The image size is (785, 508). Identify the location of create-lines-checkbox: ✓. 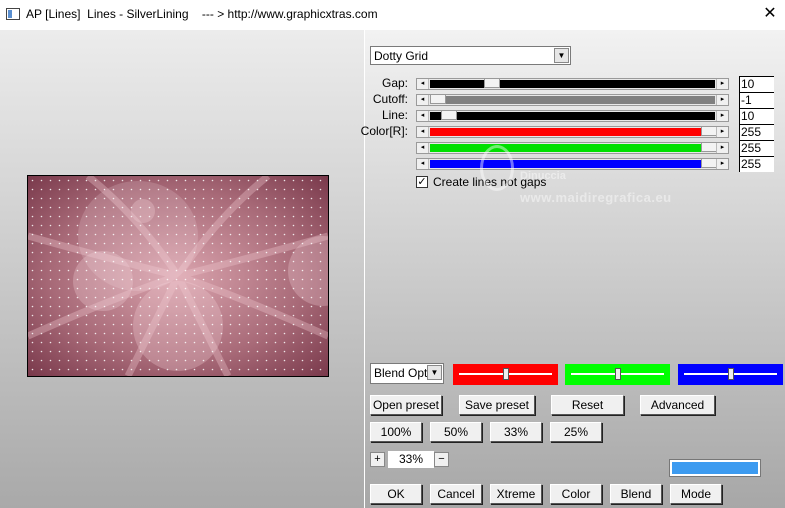
(422, 182).